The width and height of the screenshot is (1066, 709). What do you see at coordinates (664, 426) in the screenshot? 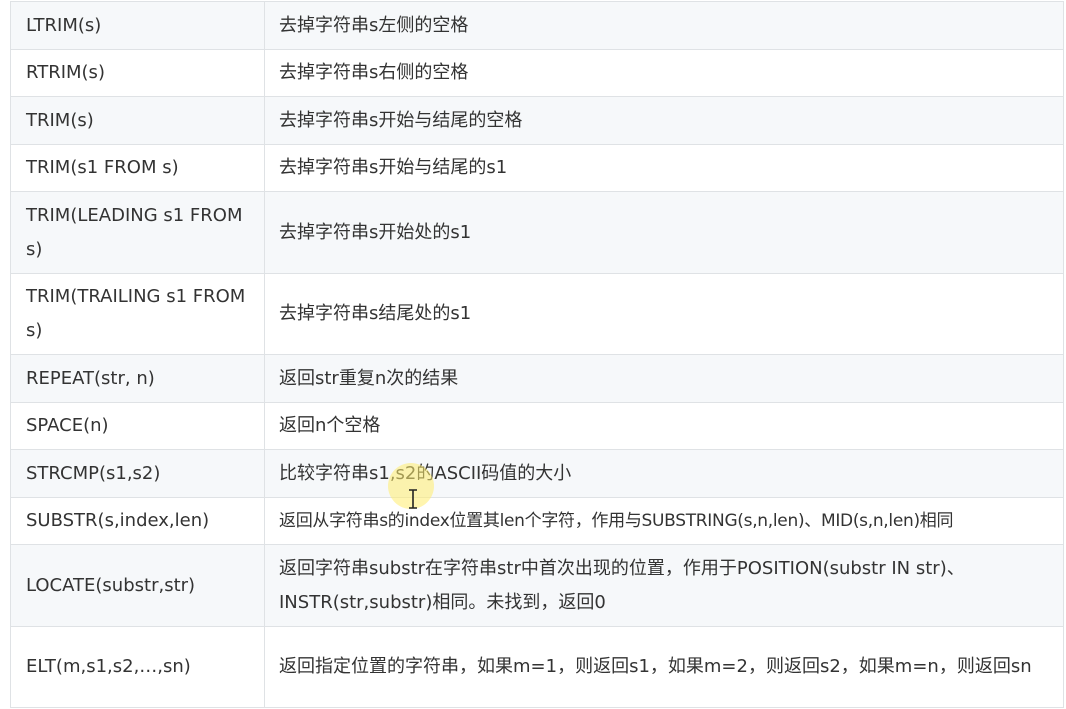
I see `description-cell: 返回n个空格` at bounding box center [664, 426].